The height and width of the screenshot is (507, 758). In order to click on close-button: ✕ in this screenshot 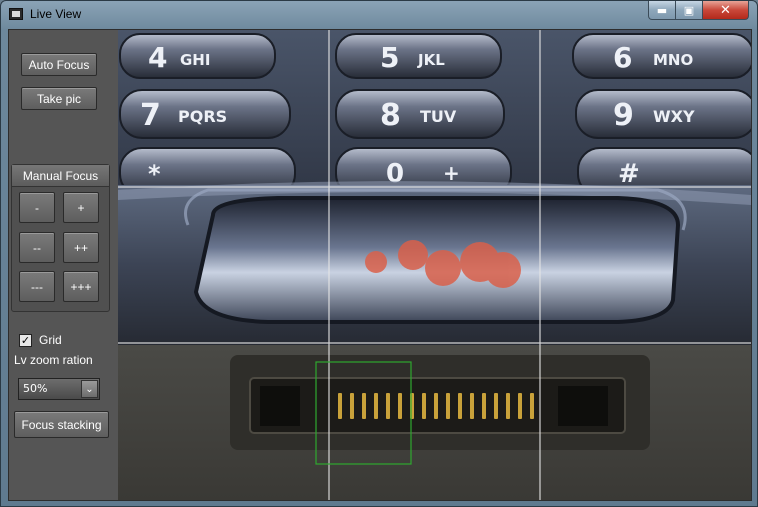, I will do `click(726, 10)`.